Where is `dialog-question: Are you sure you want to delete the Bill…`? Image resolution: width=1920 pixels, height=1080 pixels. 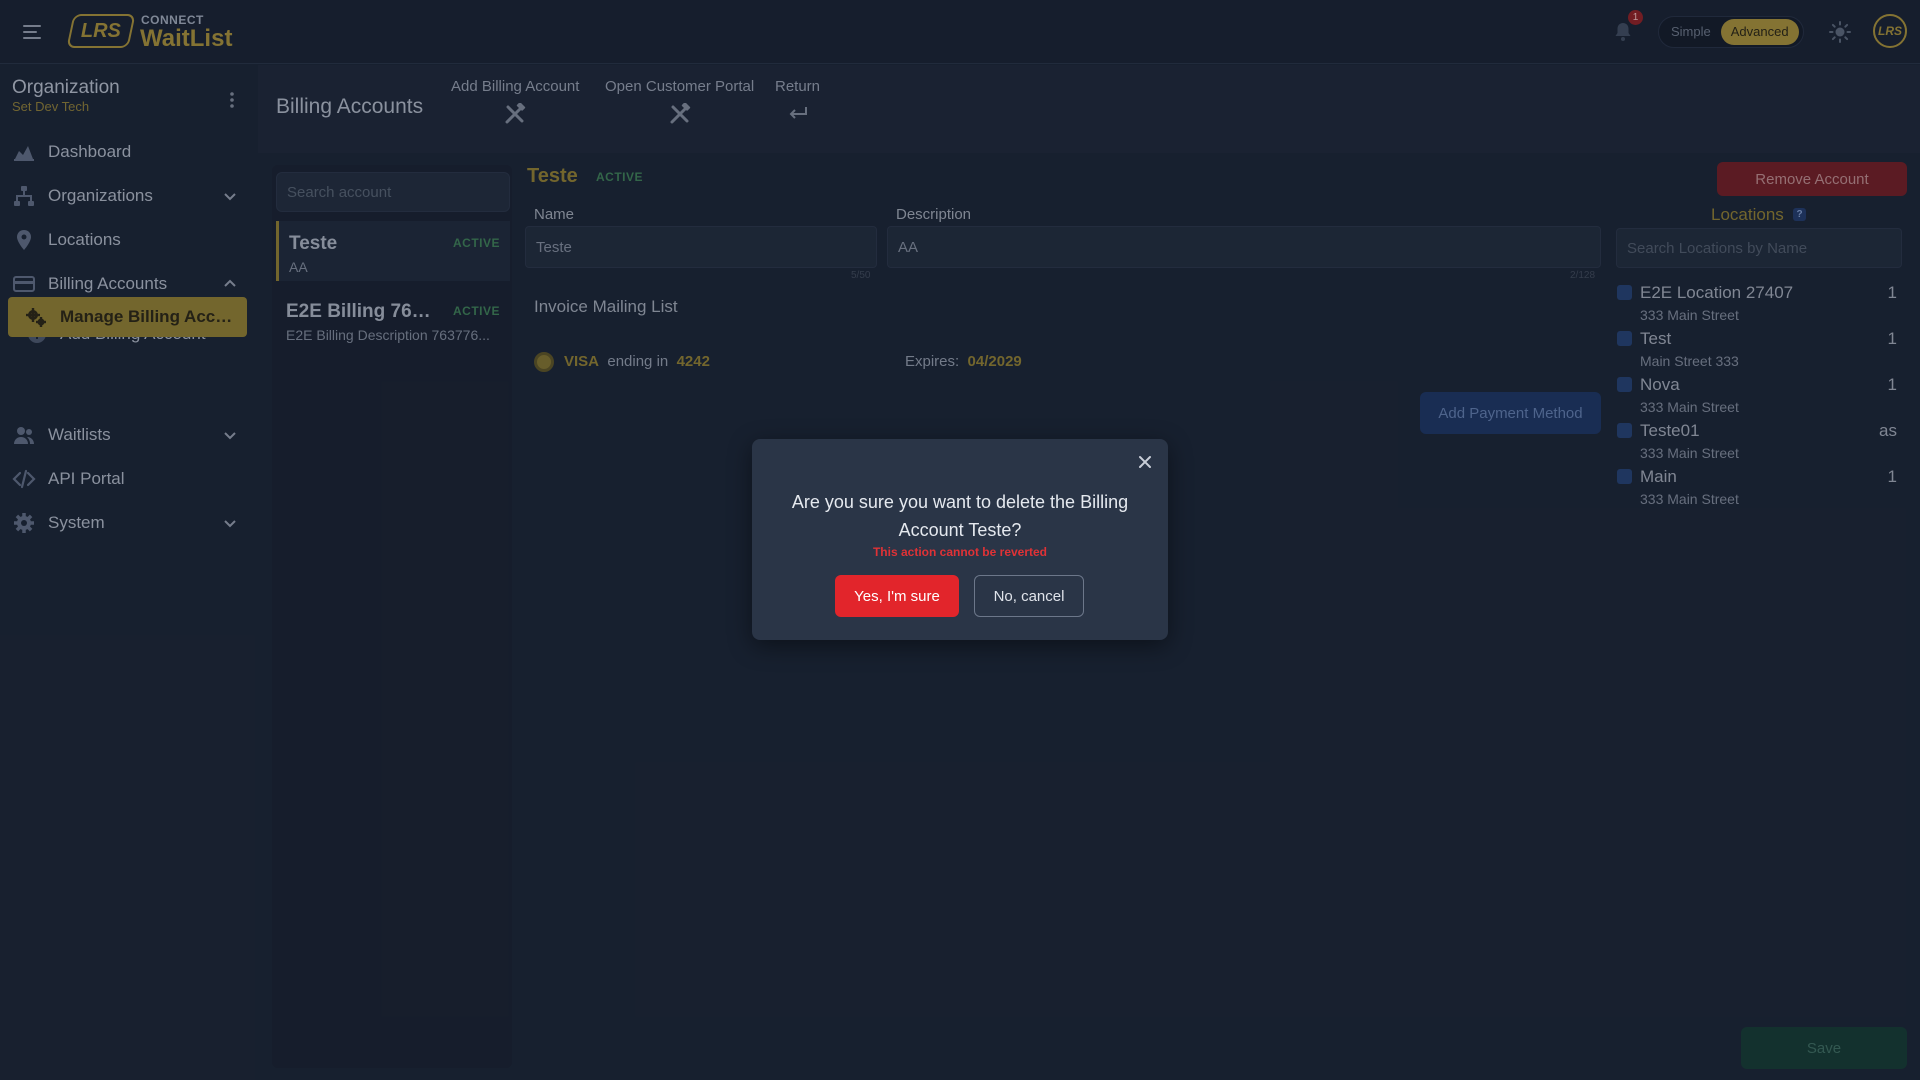
dialog-question: Are you sure you want to delete the Bill… is located at coordinates (960, 516).